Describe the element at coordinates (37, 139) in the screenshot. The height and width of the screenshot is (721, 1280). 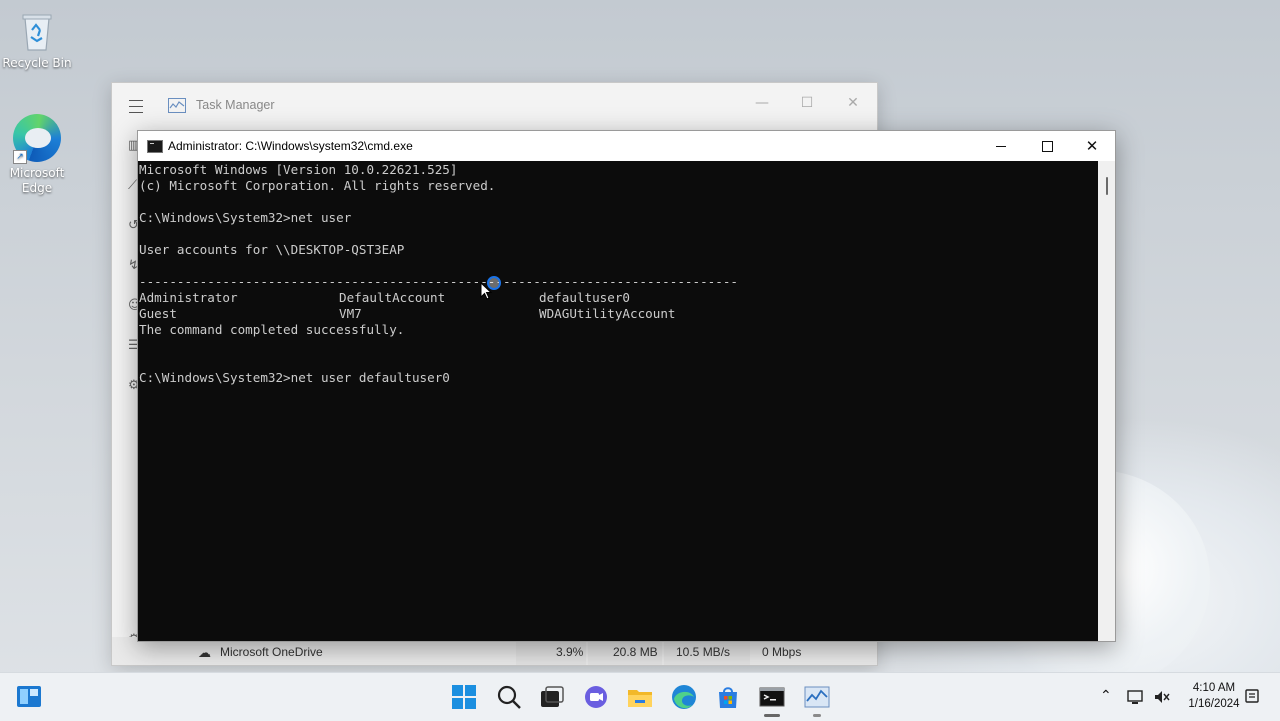
I see `edge-icon: ↗` at that location.